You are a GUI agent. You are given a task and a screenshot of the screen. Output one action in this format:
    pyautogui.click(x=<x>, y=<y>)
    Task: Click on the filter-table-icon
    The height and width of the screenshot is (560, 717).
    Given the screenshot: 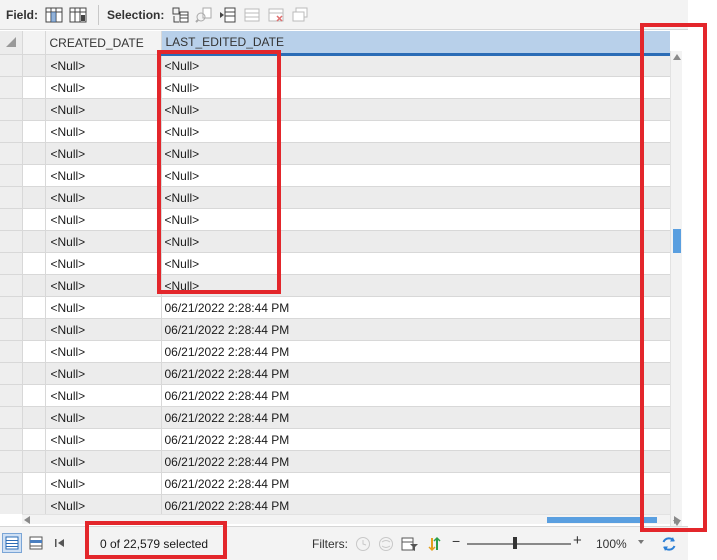 What is the action you would take?
    pyautogui.click(x=410, y=544)
    